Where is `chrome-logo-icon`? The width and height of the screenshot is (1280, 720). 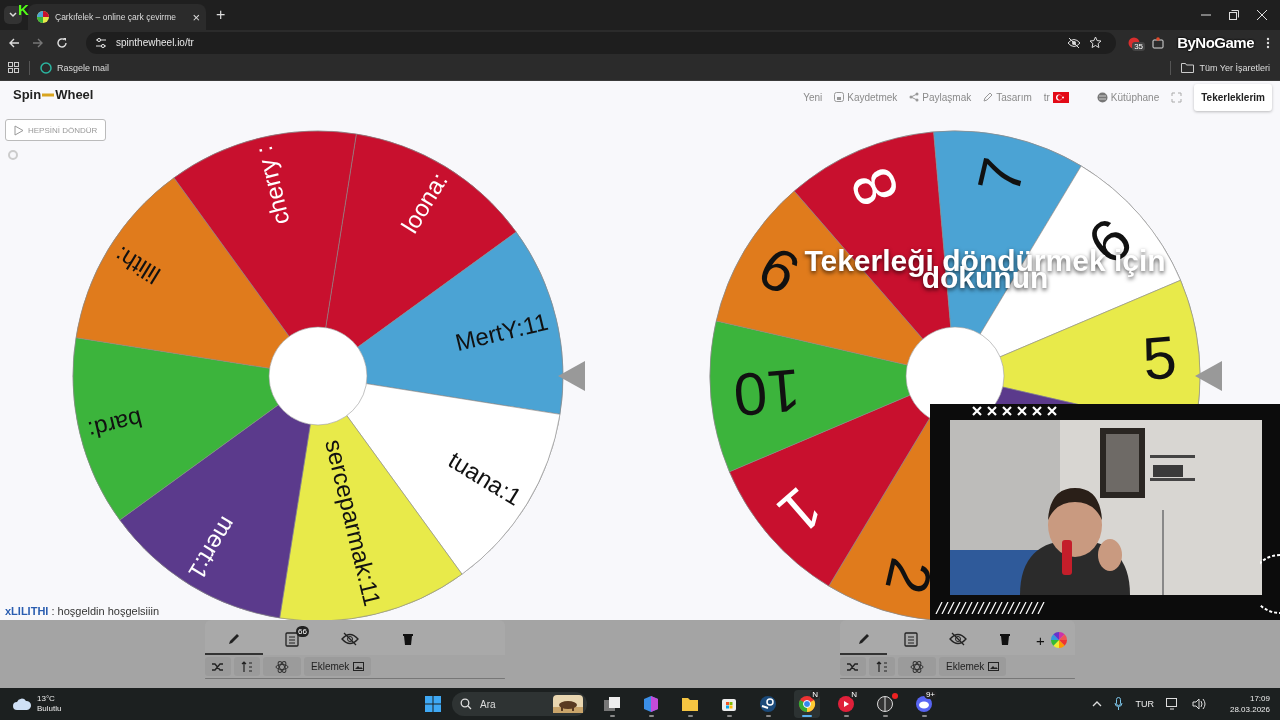
chrome-logo-icon is located at coordinates (807, 704).